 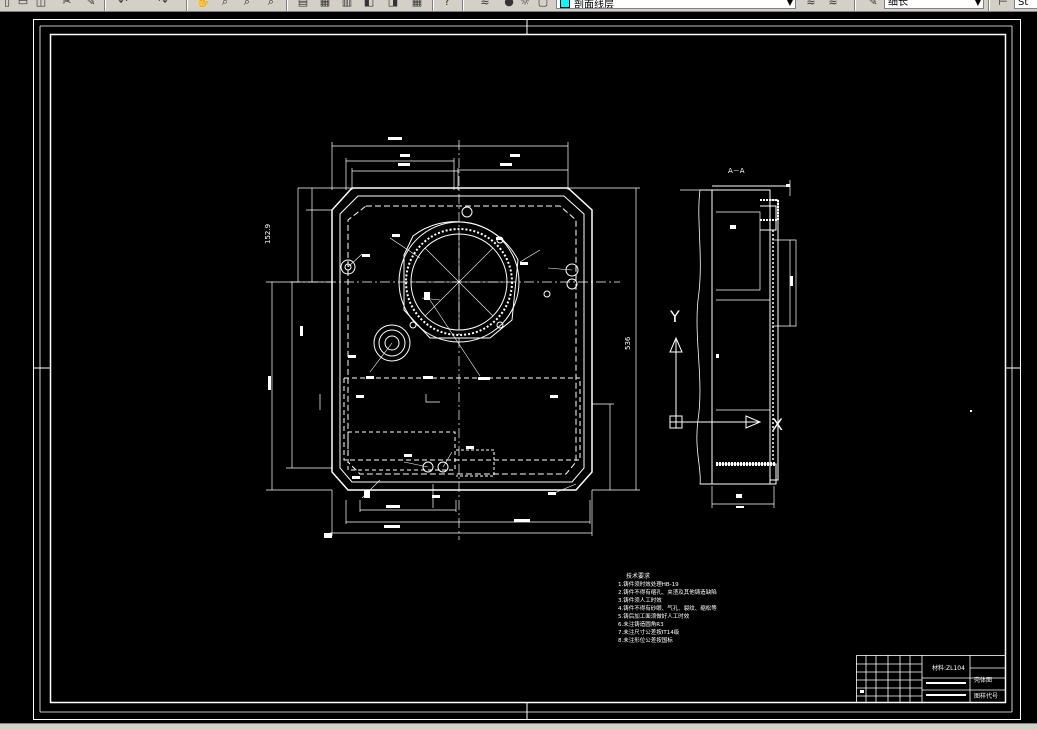 What do you see at coordinates (543, 4) in the screenshot?
I see `lock-icon: ▢` at bounding box center [543, 4].